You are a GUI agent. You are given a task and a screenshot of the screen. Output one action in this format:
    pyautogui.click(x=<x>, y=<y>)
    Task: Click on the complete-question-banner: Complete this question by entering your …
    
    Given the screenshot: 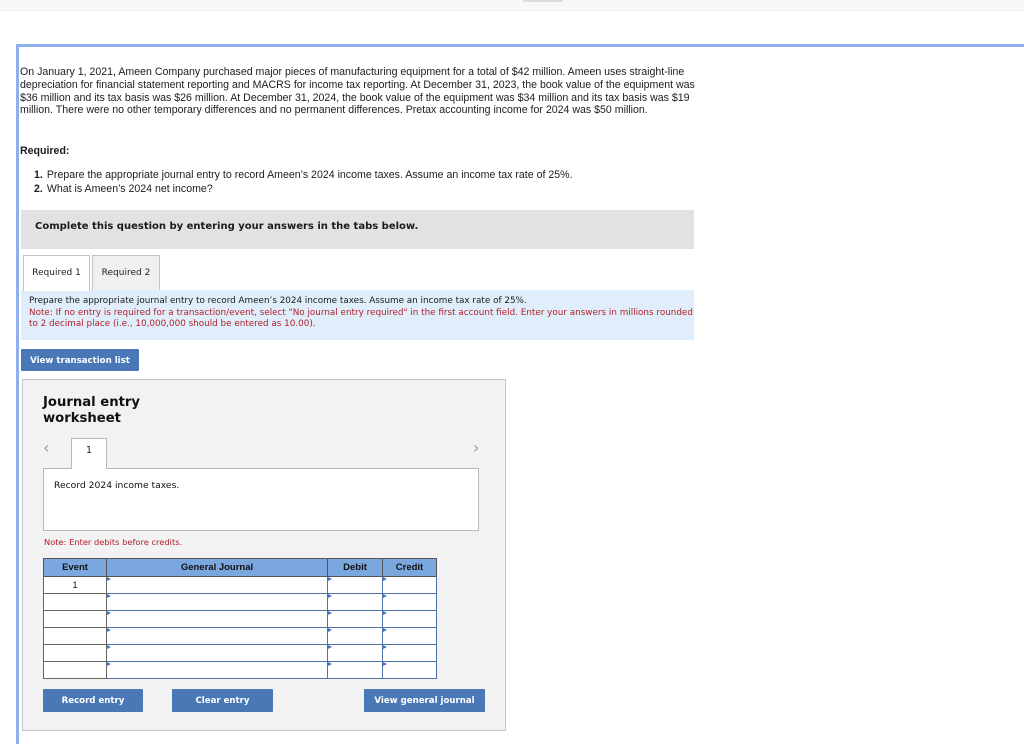 What is the action you would take?
    pyautogui.click(x=357, y=229)
    